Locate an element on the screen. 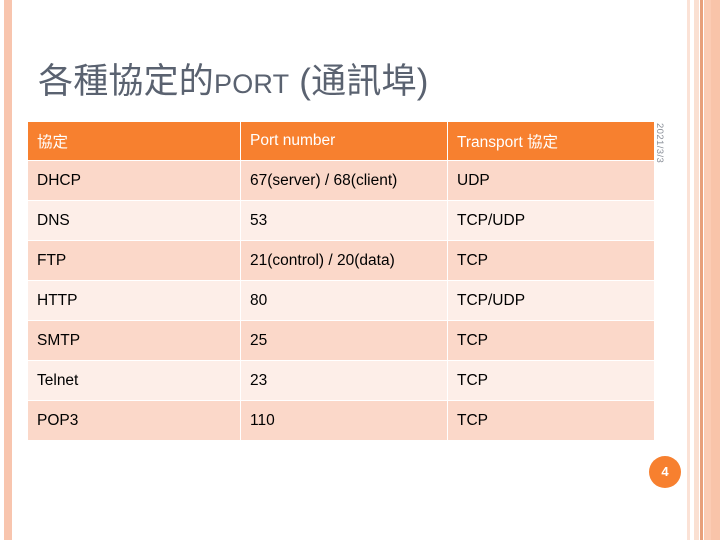 The height and width of the screenshot is (540, 720). cell-protocol: SMTP is located at coordinates (134, 340).